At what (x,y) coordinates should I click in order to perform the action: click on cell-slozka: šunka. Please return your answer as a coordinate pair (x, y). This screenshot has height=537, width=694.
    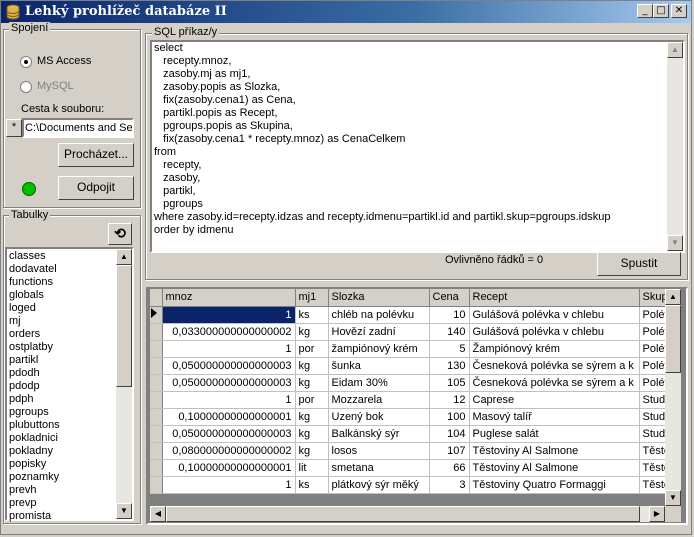
    Looking at the image, I should click on (379, 366).